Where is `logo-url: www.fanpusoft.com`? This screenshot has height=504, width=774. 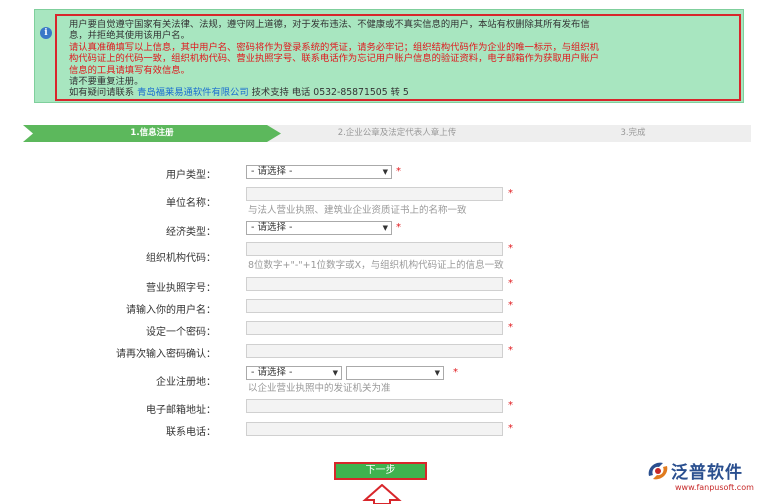
logo-url: www.fanpusoft.com is located at coordinates (714, 487).